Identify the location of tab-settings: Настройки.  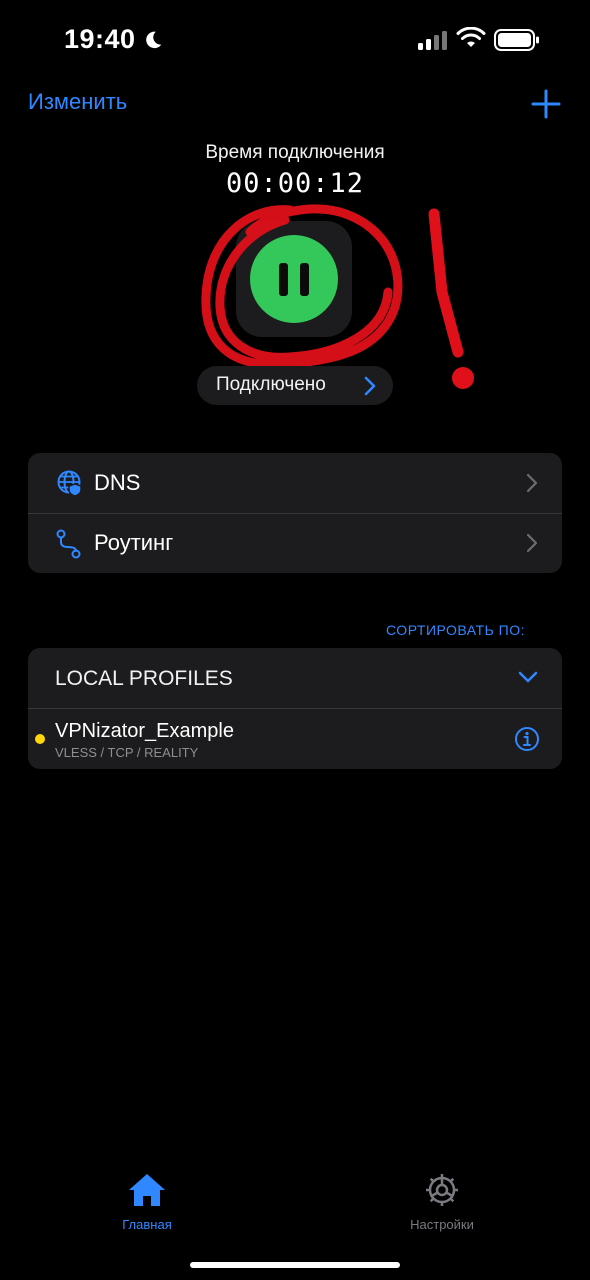
(442, 1202).